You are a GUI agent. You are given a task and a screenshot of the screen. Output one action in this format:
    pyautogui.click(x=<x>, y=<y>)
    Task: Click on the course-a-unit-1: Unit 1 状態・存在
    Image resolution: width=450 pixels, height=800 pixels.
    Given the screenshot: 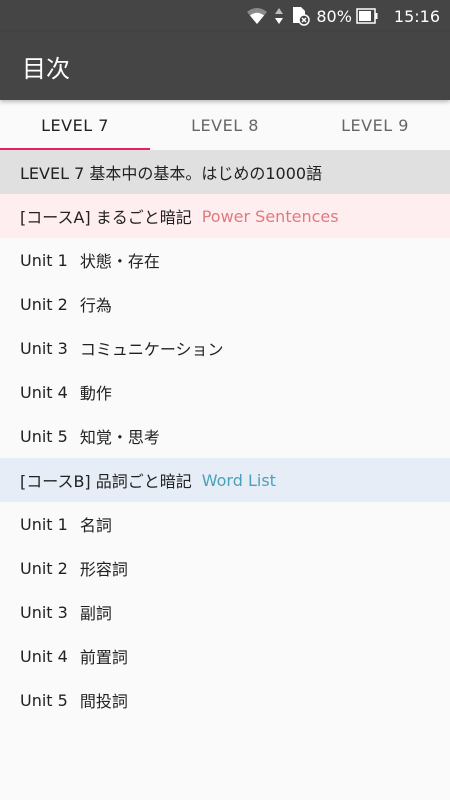 What is the action you would take?
    pyautogui.click(x=225, y=260)
    